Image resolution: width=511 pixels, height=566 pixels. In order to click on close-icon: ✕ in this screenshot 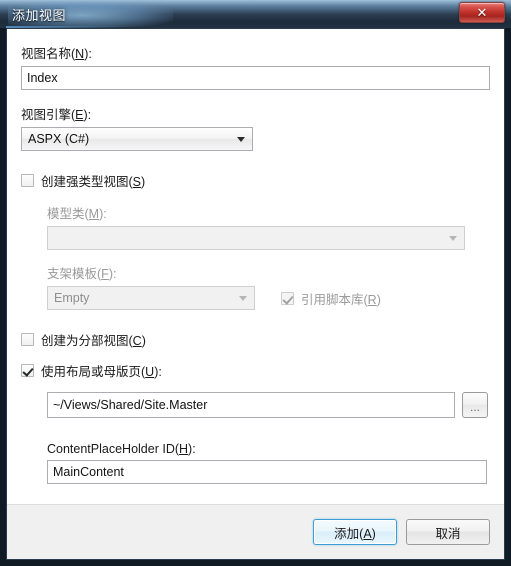, I will do `click(482, 12)`.